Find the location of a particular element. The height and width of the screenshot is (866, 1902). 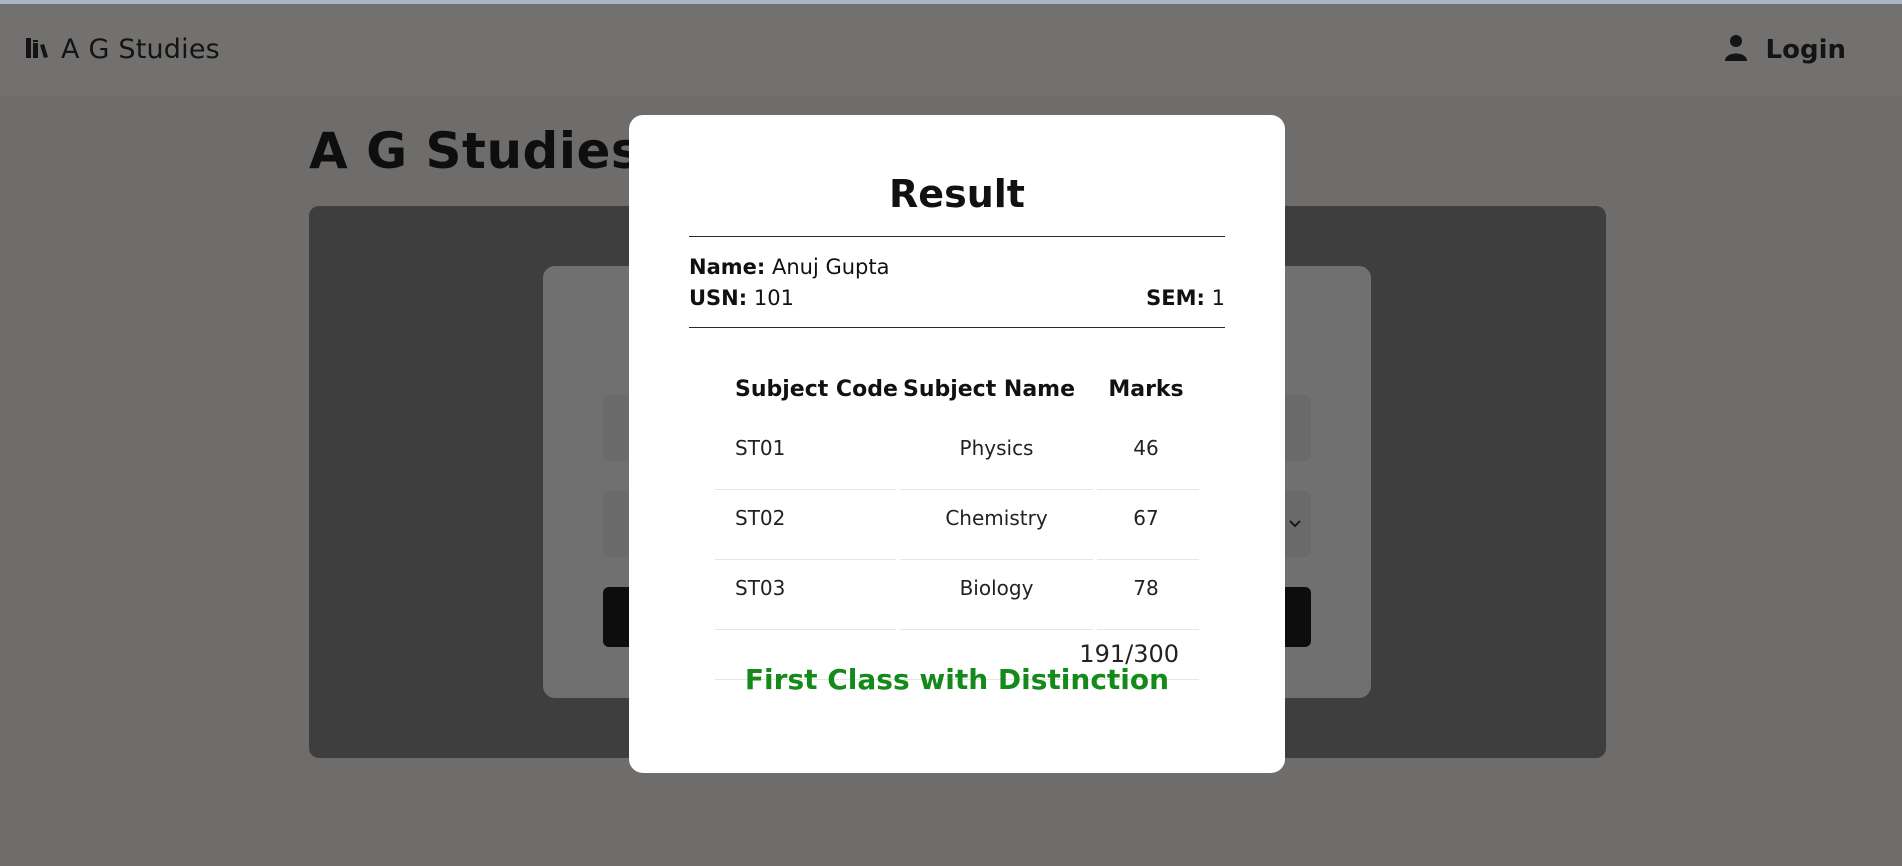

header-subject-code: Subject Code is located at coordinates (816, 389).